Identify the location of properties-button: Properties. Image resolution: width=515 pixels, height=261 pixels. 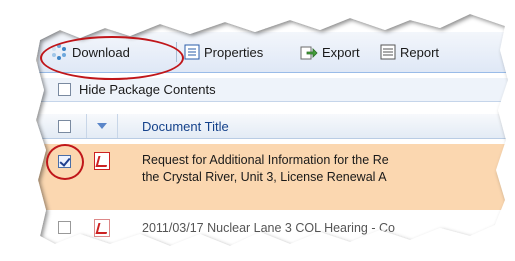
(223, 52).